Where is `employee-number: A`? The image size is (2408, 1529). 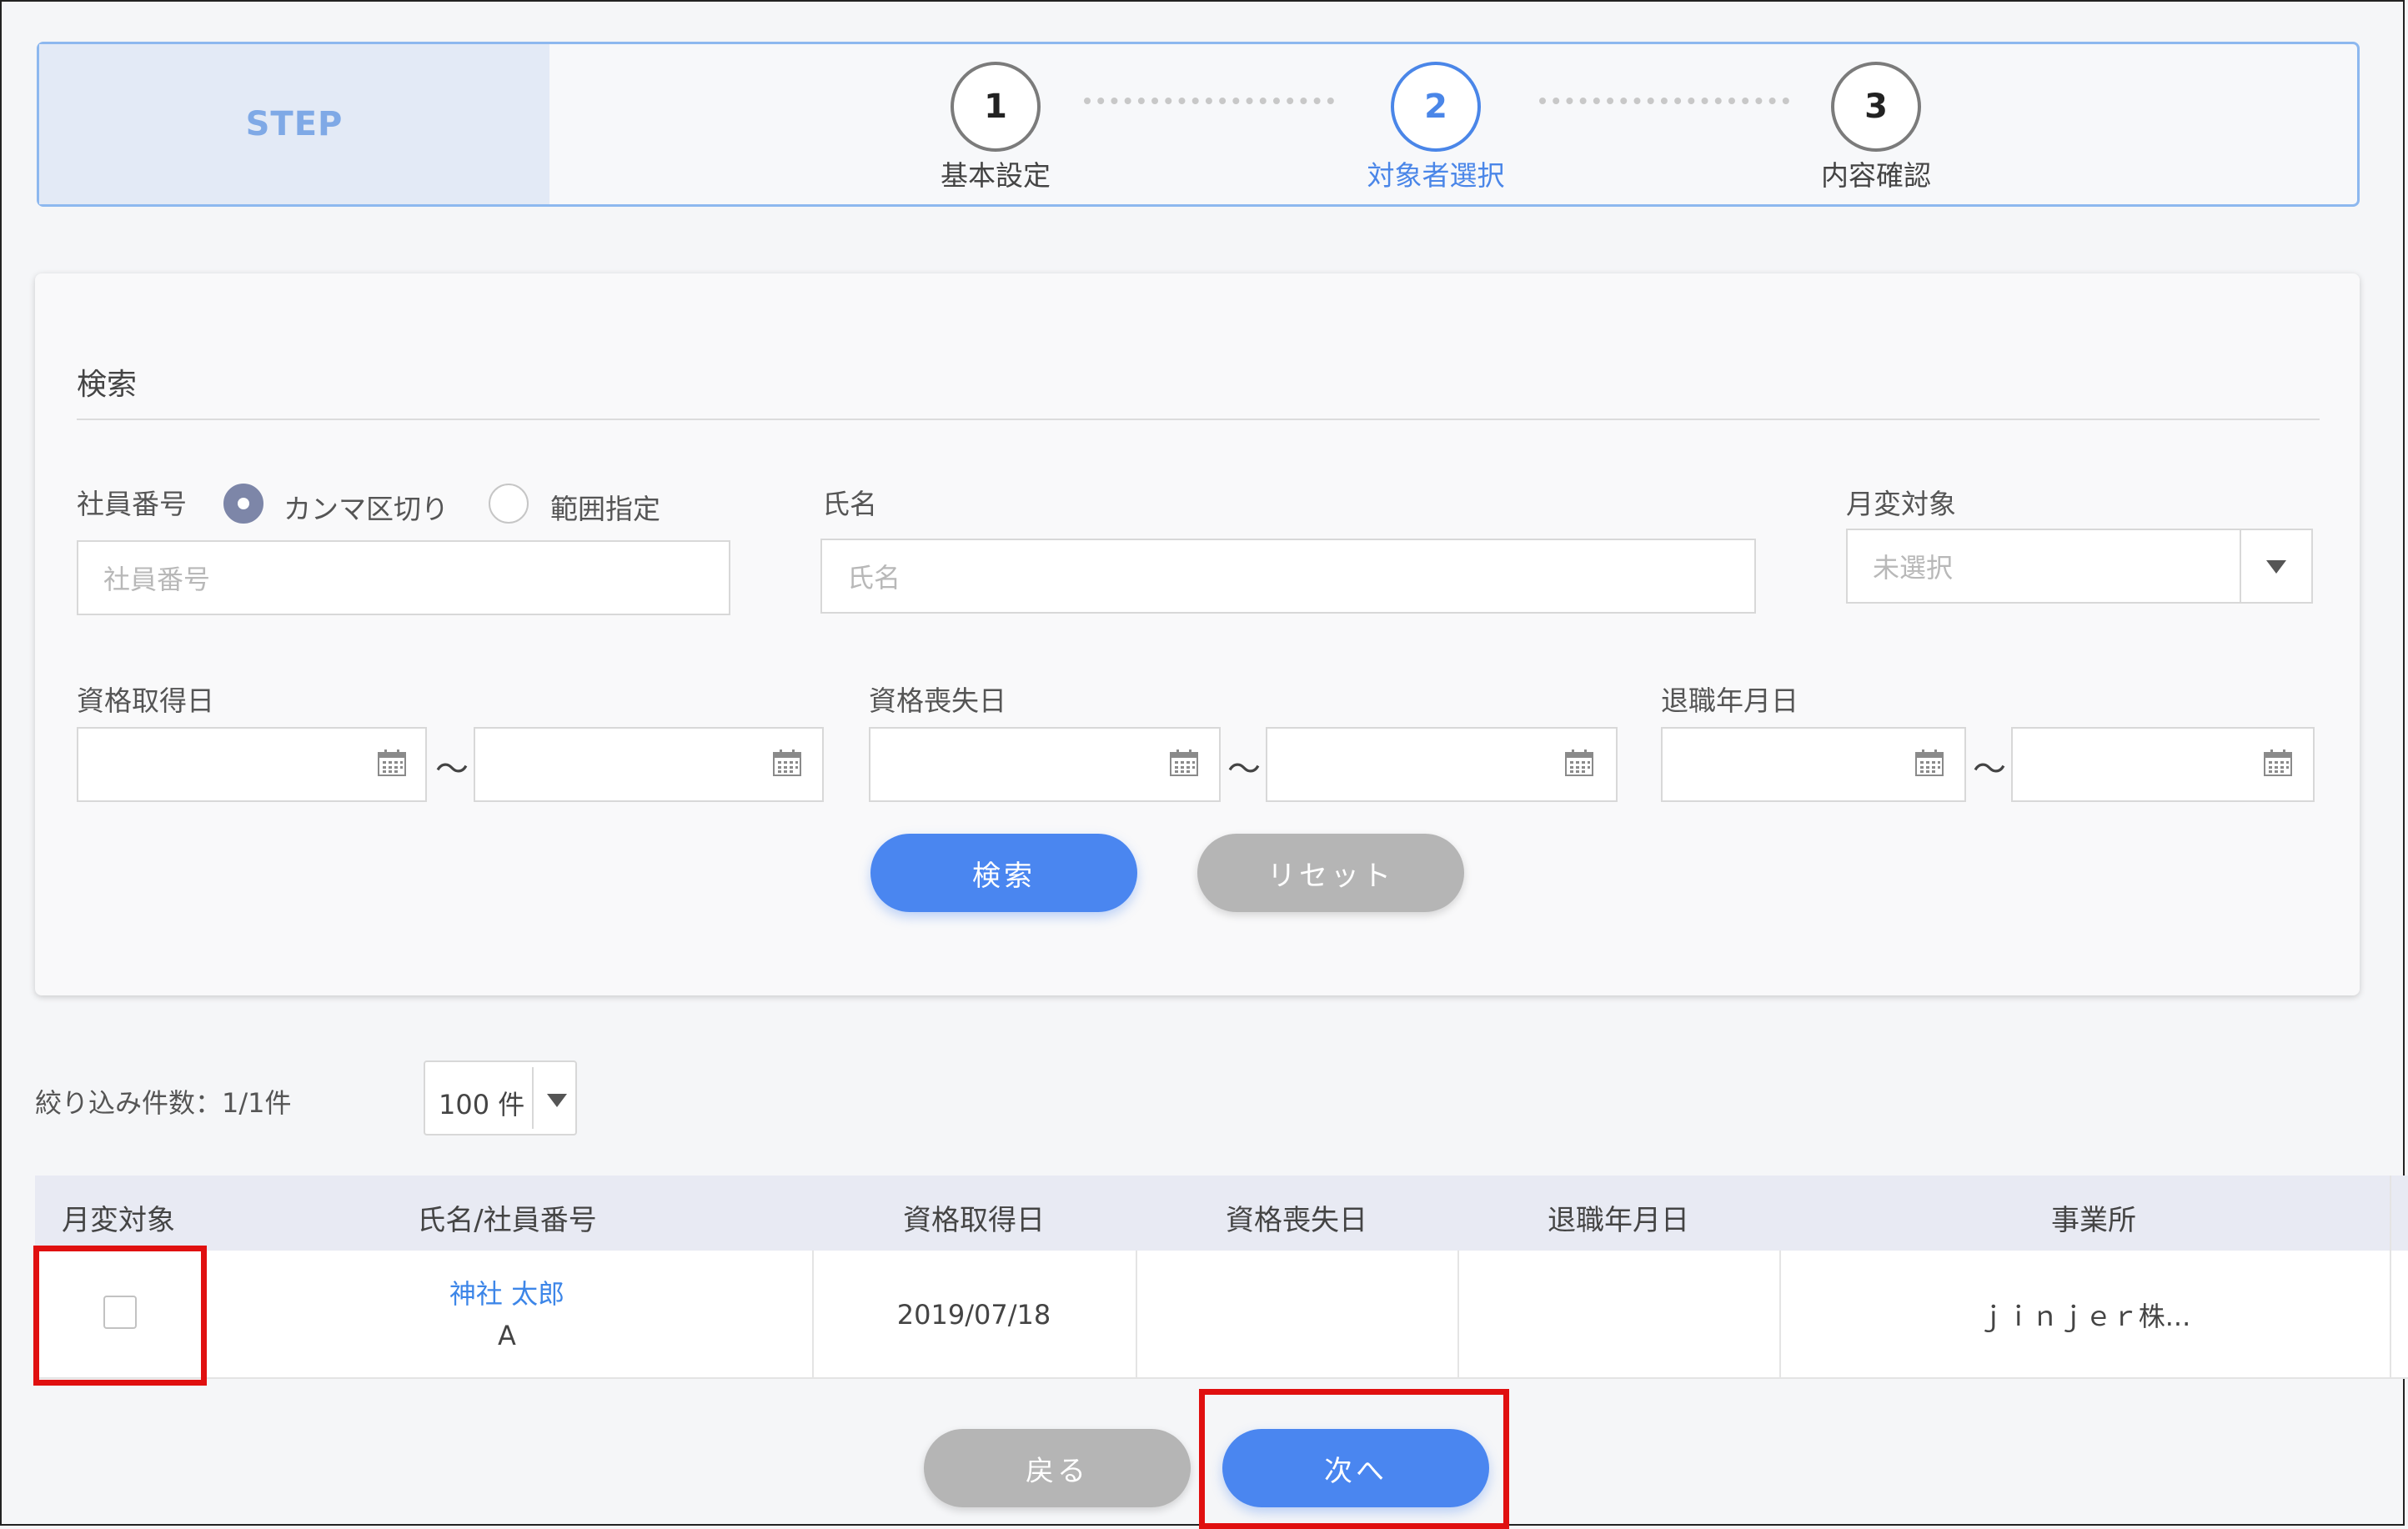 employee-number: A is located at coordinates (507, 1335).